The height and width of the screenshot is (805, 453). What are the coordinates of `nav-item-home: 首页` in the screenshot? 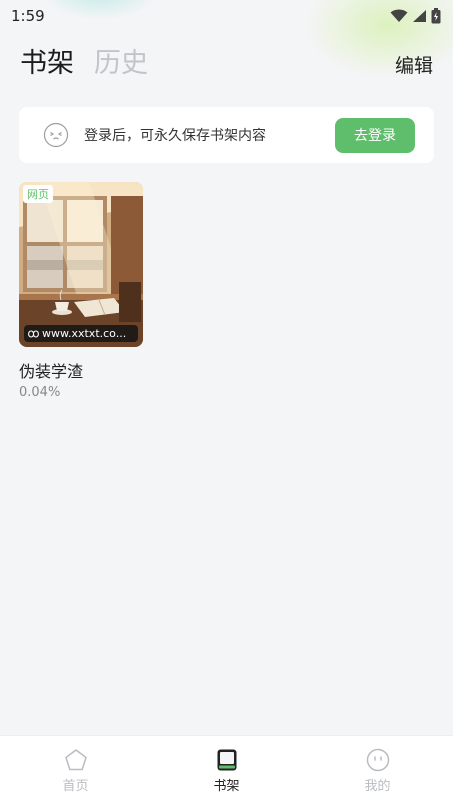 It's located at (75, 770).